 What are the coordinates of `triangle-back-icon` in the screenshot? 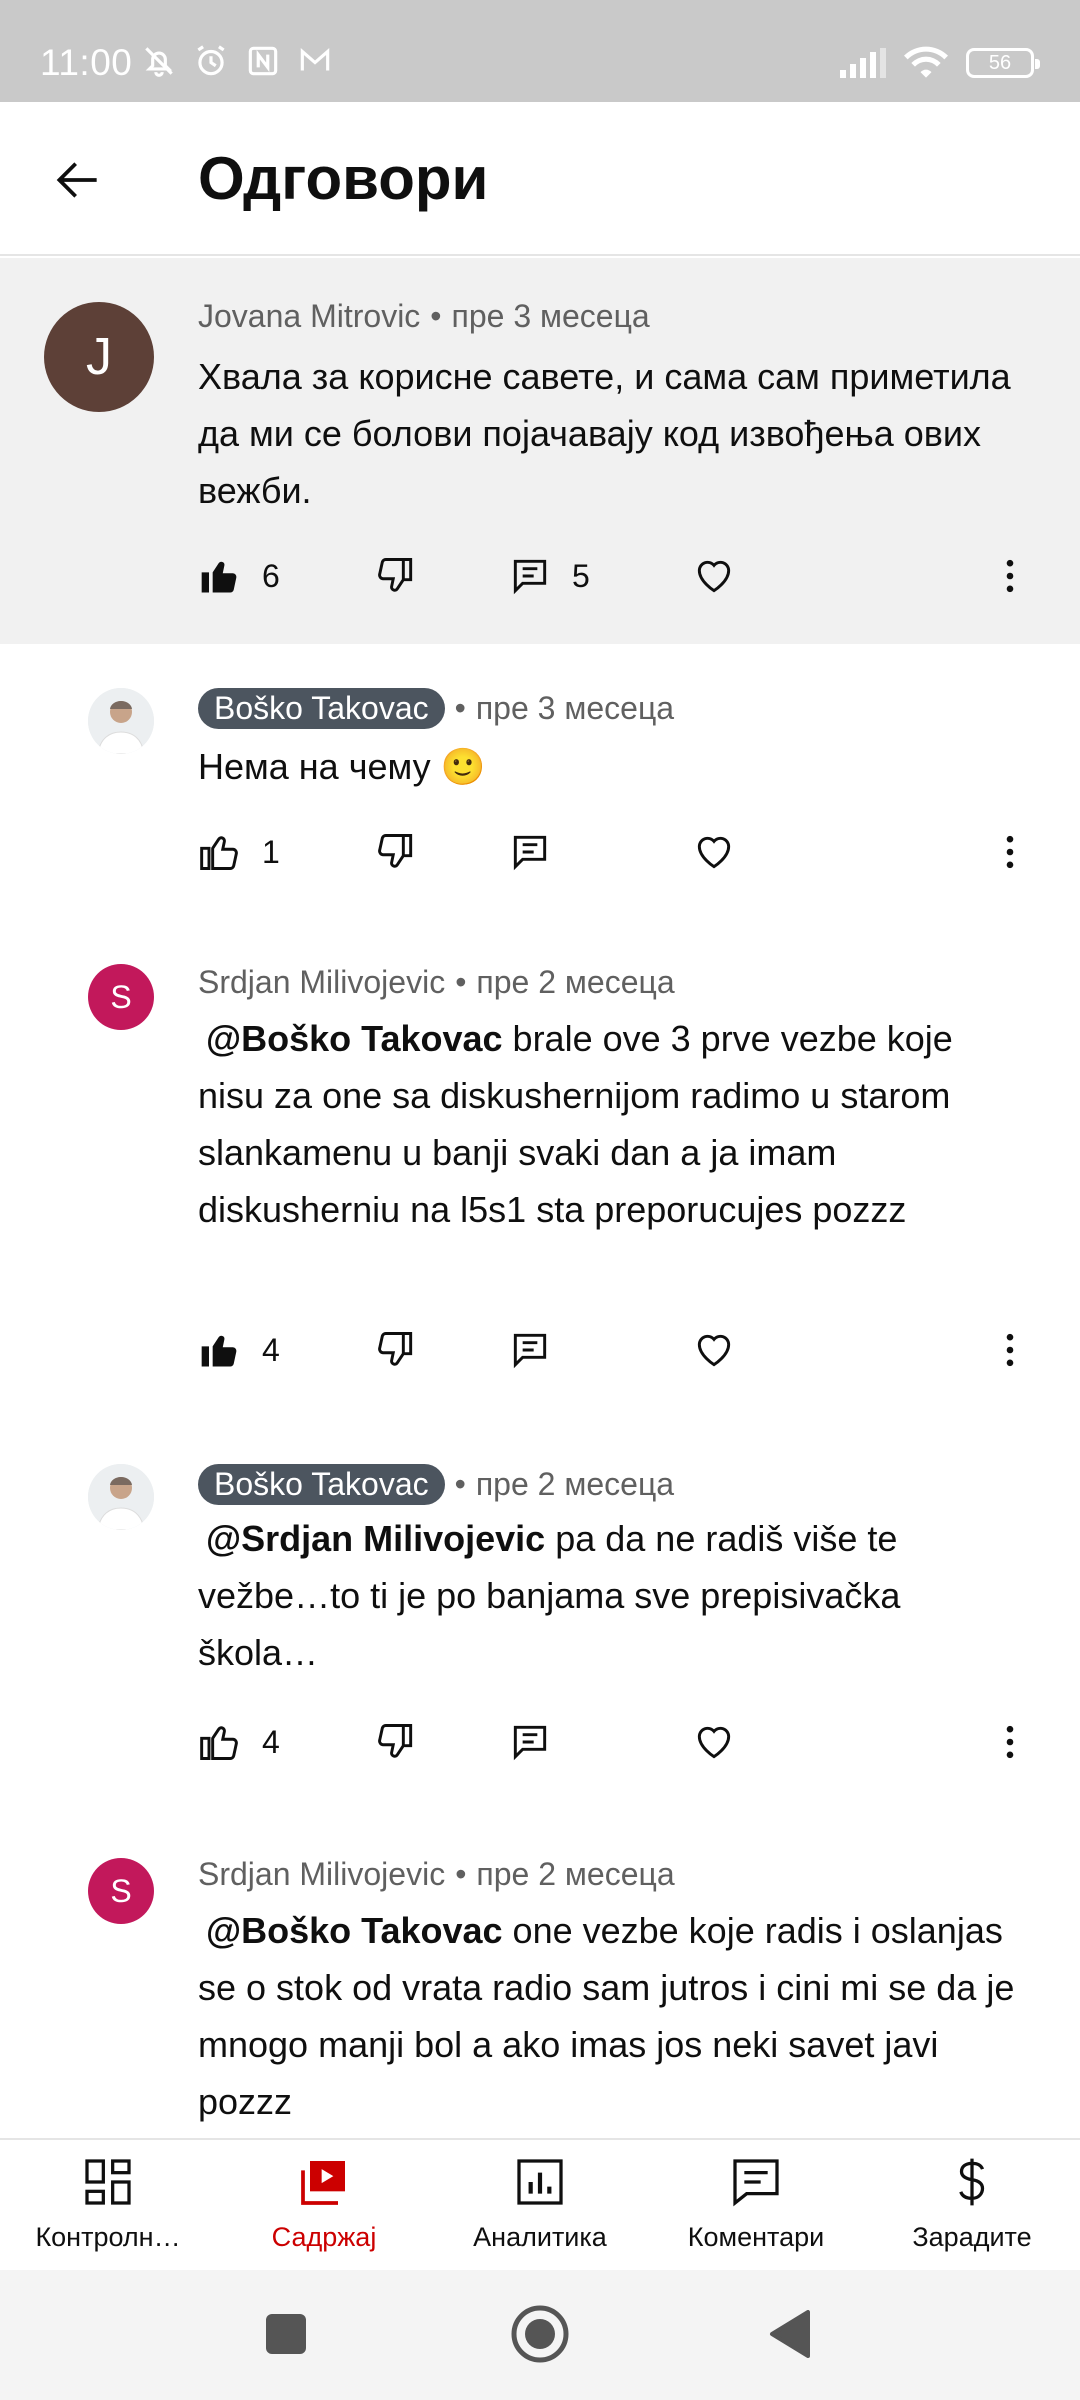 It's located at (790, 2334).